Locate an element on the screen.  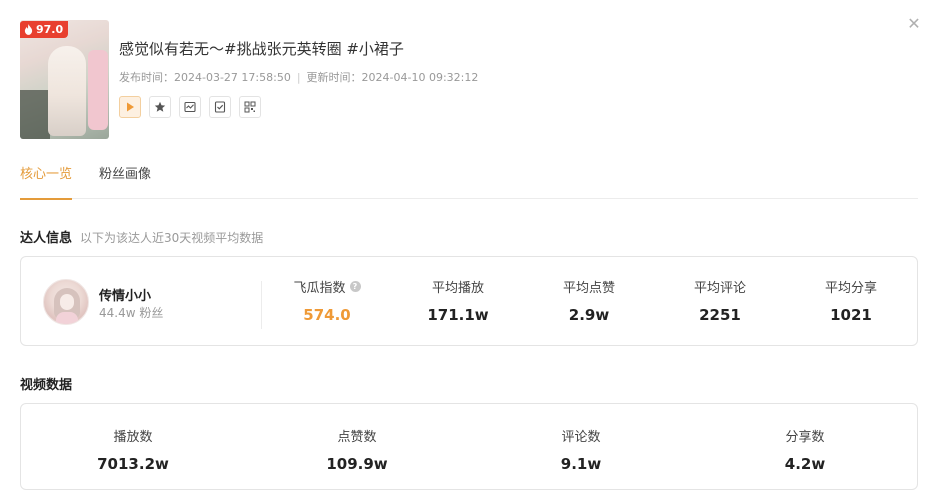
task-button is located at coordinates (220, 107).